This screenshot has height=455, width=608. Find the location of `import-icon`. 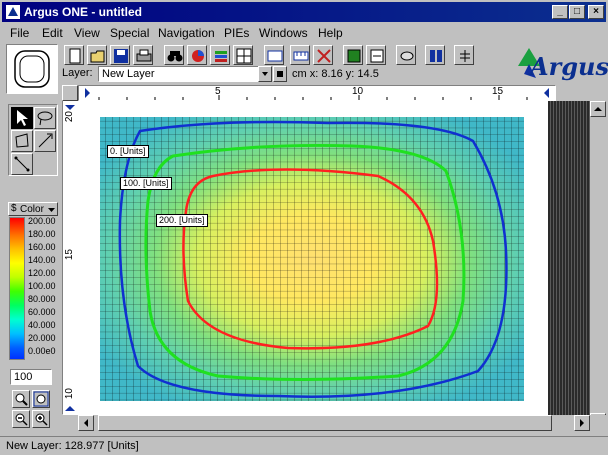

import-icon is located at coordinates (407, 56).